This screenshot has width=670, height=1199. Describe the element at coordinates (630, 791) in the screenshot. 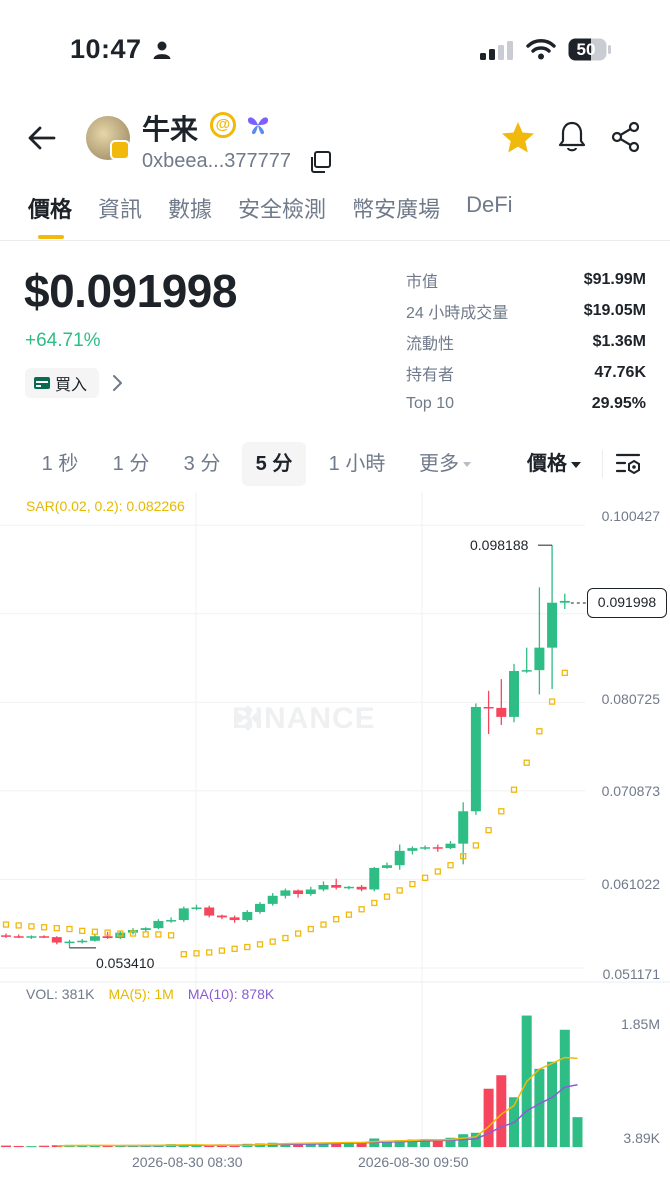

I see `price-axis-label: 0.070873` at that location.